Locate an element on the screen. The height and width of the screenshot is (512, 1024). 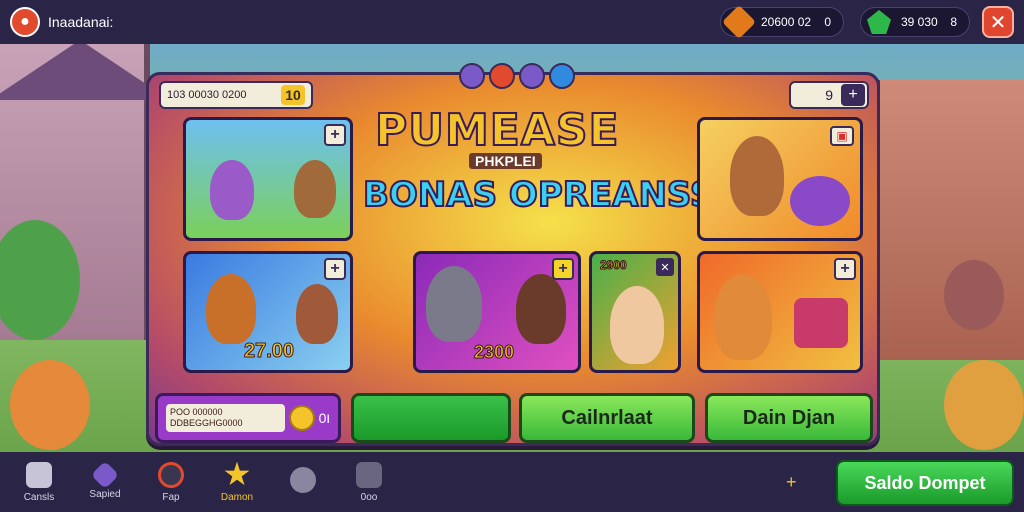
nav-item-sapied: Sapied is located at coordinates (105, 482).